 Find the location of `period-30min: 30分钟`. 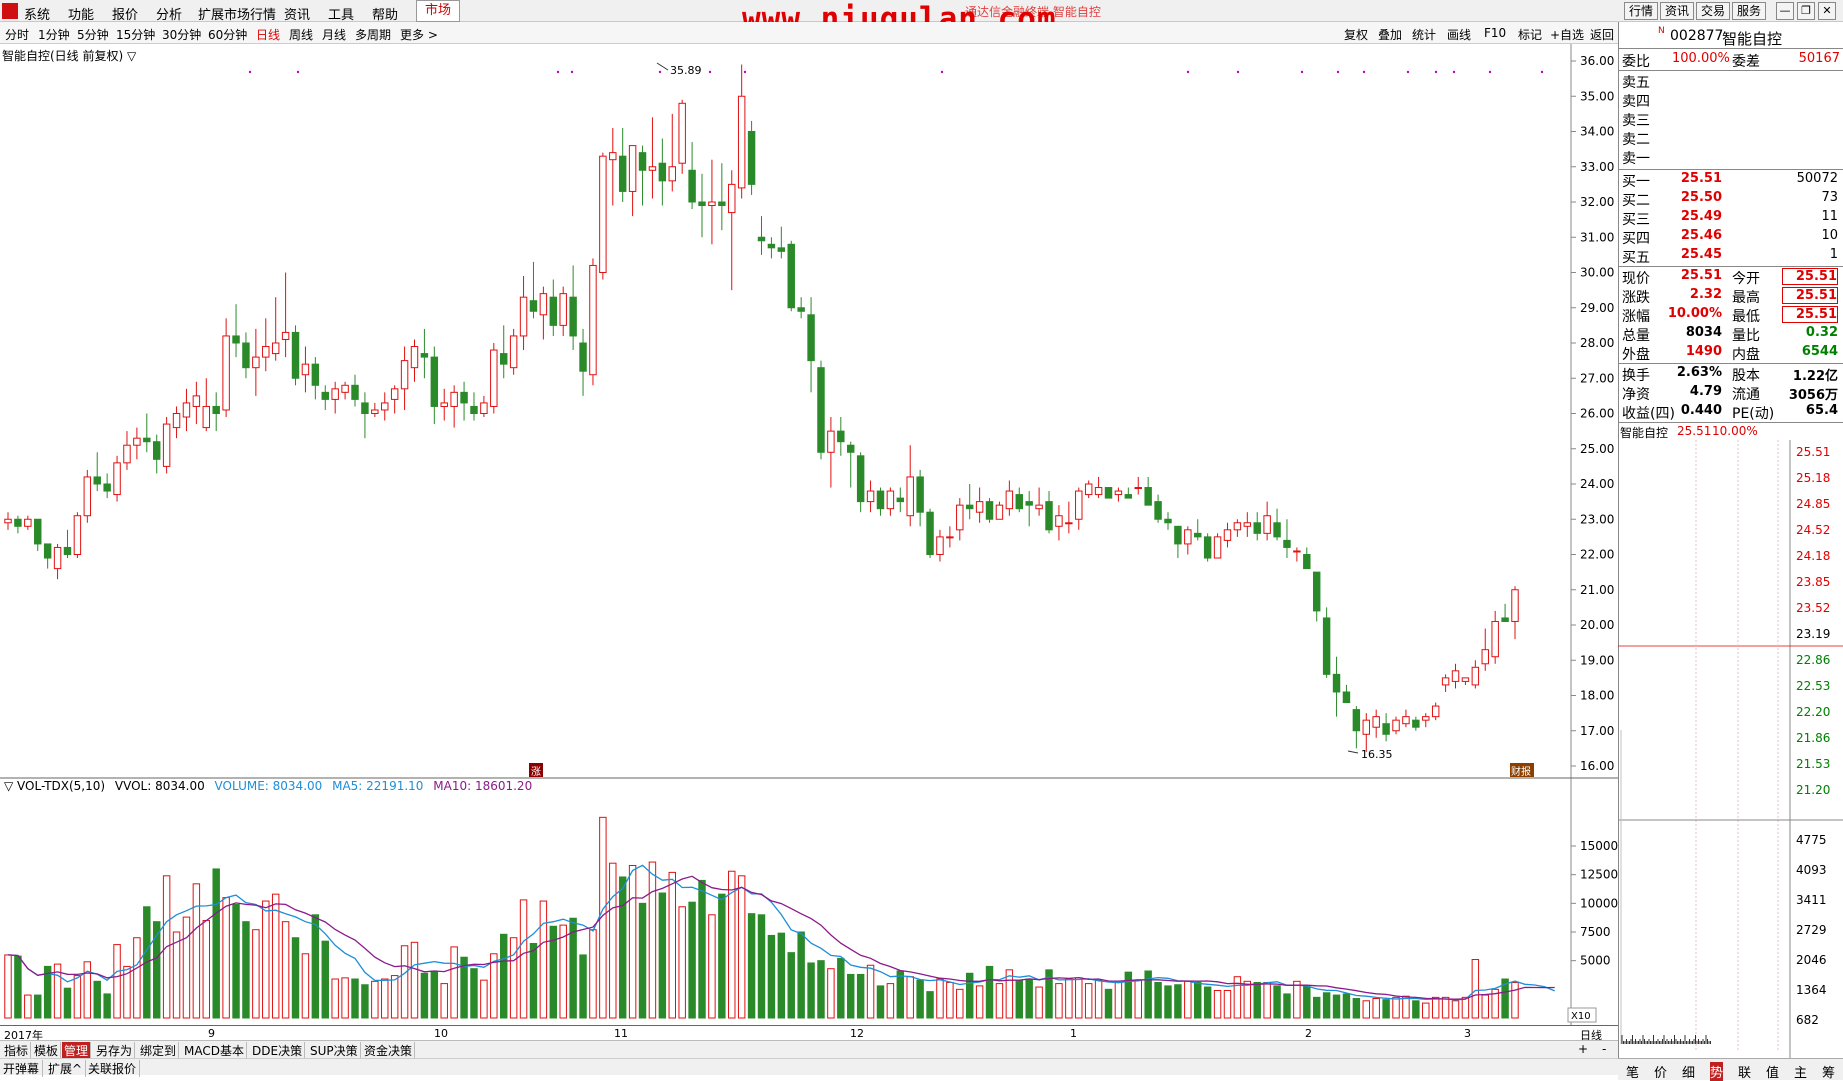

period-30min: 30分钟 is located at coordinates (181, 34).